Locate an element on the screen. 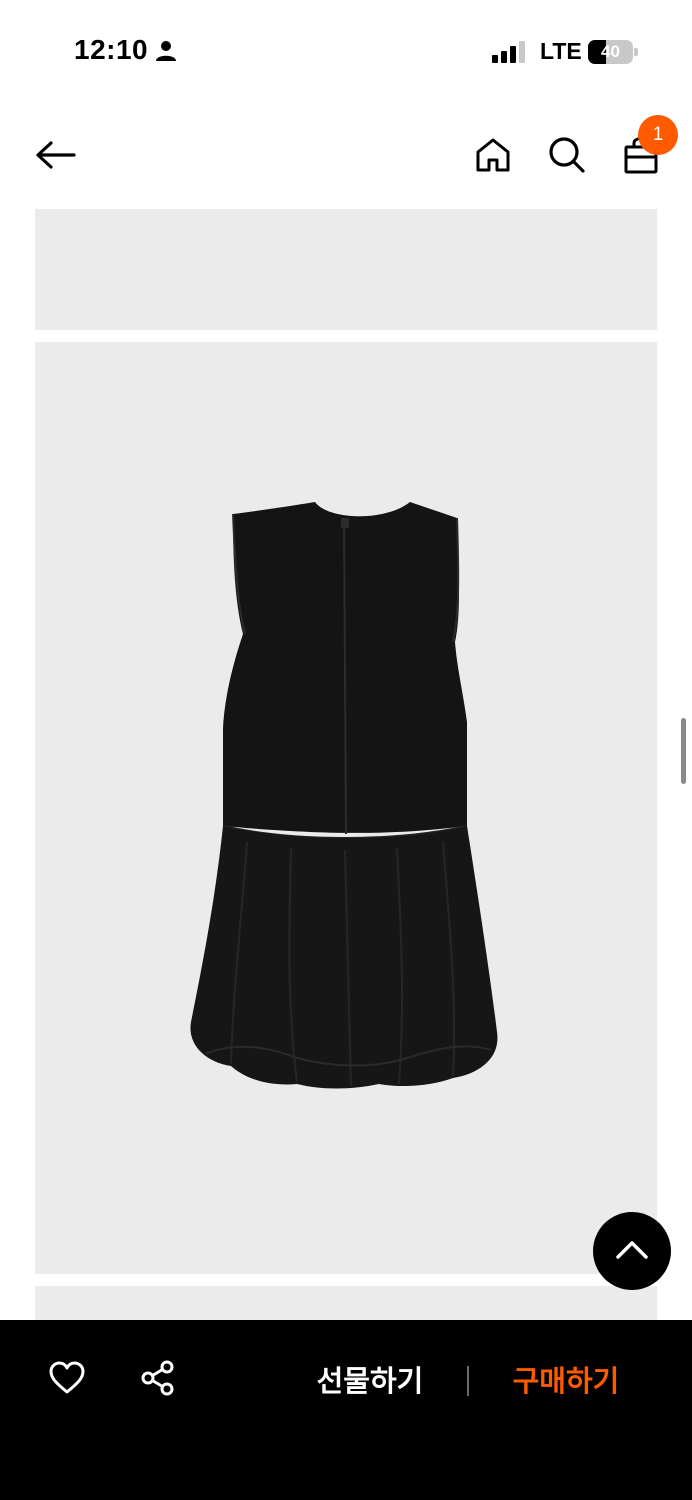  gift-button: 선물하기 is located at coordinates (370, 1381).